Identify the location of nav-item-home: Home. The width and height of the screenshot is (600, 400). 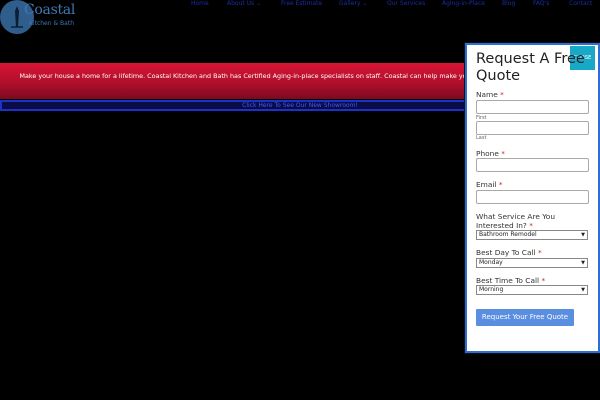
(200, 3).